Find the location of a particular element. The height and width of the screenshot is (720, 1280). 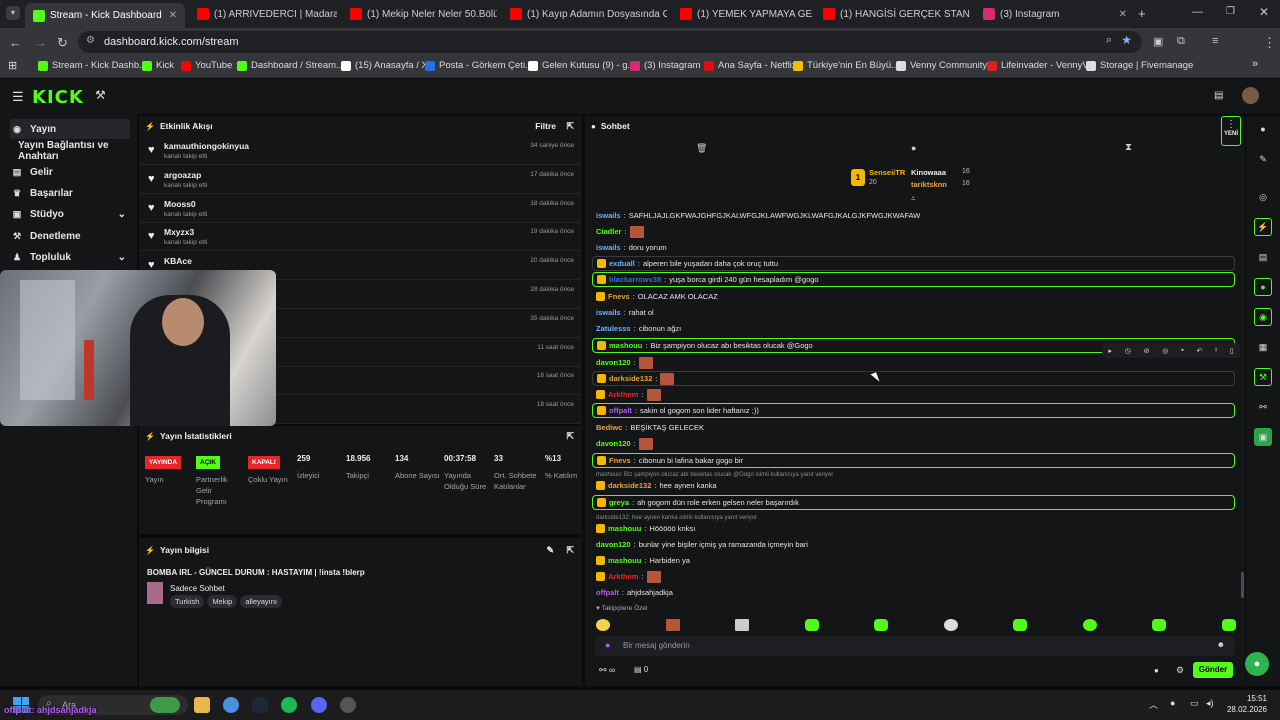

stream-preview-icon: ▤ is located at coordinates (1218, 95).